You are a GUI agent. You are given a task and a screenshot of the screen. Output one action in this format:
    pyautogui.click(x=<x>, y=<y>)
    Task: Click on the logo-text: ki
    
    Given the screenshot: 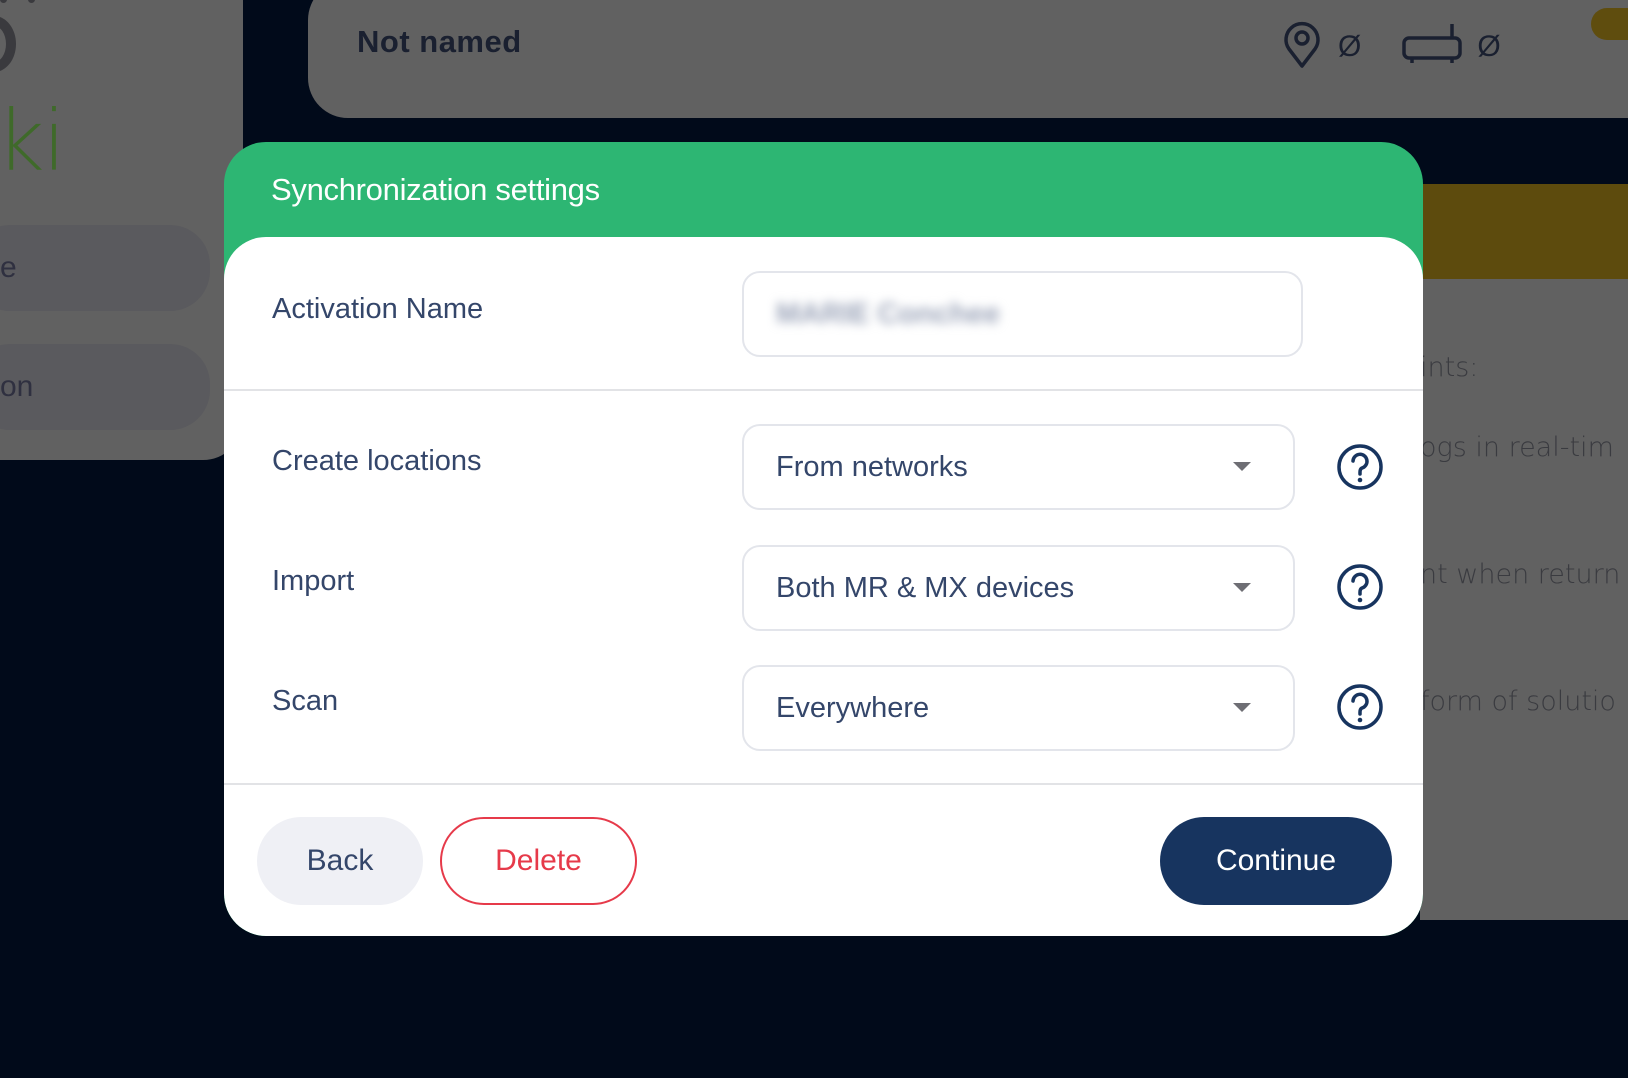 What is the action you would take?
    pyautogui.click(x=33, y=141)
    